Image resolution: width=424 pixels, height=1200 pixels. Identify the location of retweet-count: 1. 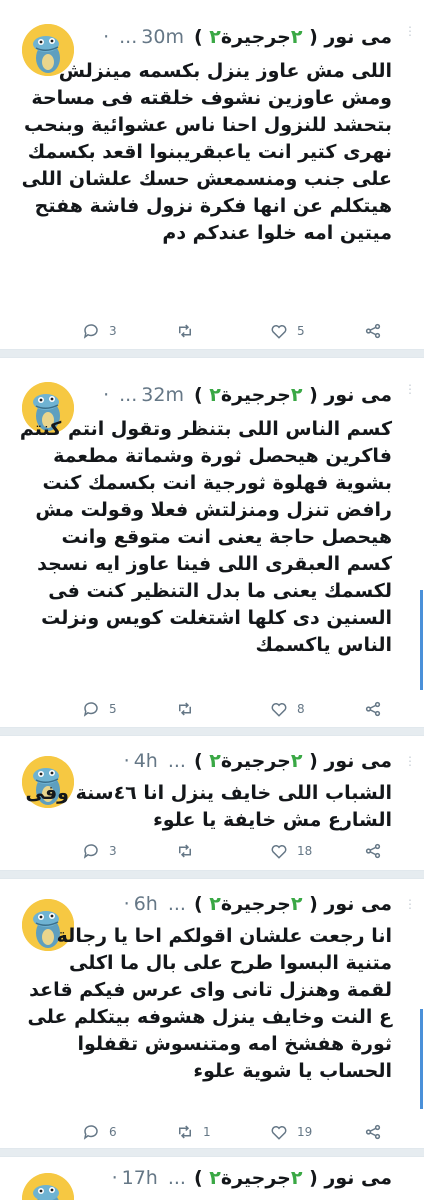
(207, 1132).